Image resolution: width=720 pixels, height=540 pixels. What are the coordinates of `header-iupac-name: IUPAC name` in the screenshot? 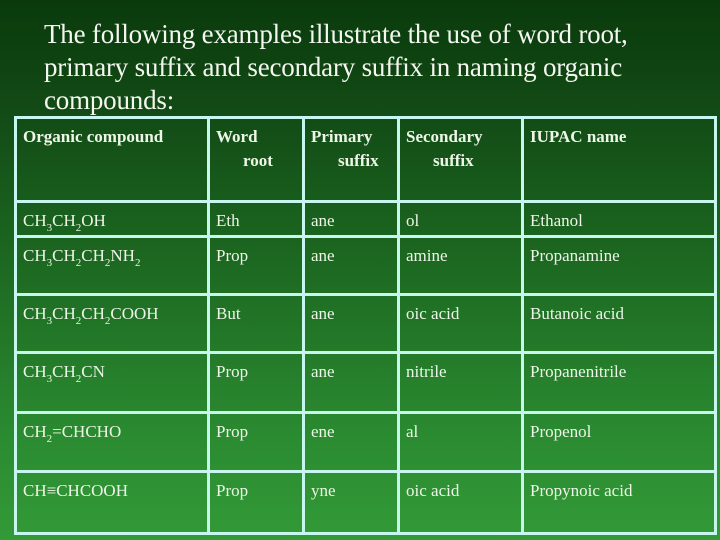 It's located at (619, 159).